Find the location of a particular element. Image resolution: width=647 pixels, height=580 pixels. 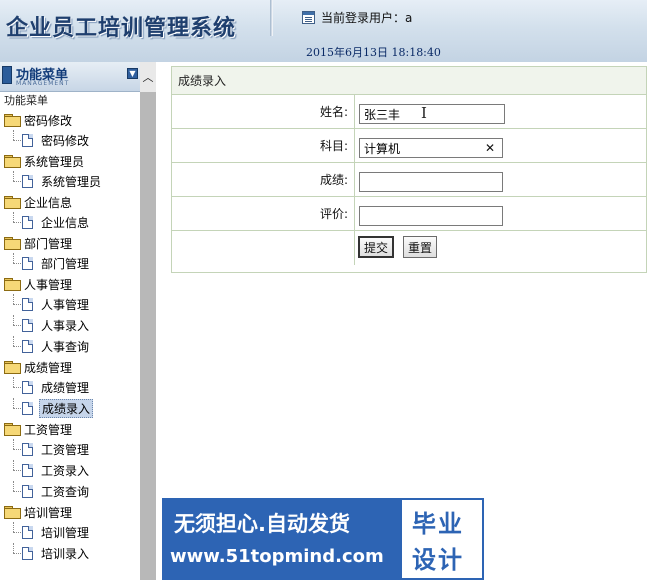

watermark-banner: 无须担心.自动发货 www.51topmind.com 毕业 设计 is located at coordinates (323, 539).